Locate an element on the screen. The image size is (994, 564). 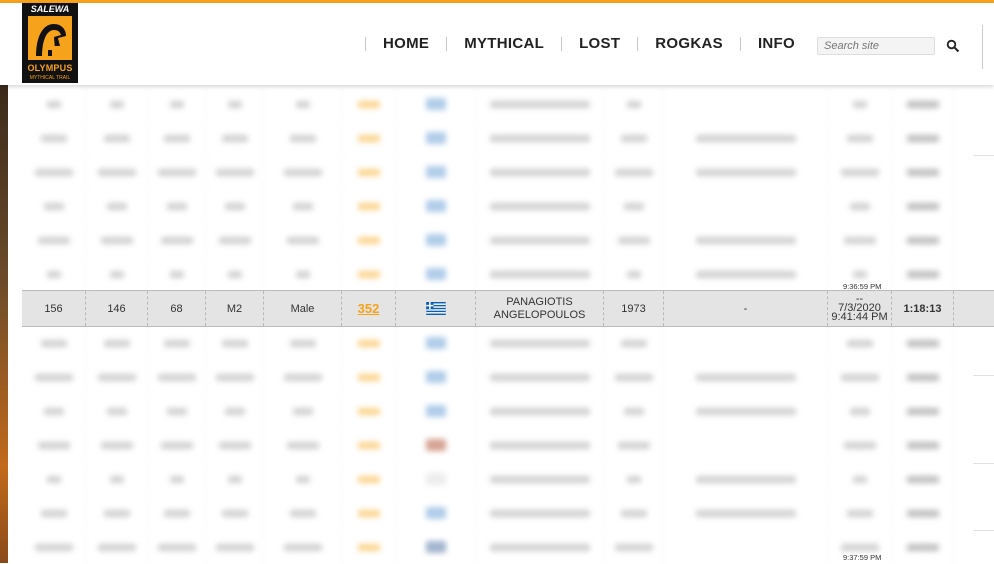
birth-year-cell: 1973 is located at coordinates (634, 308).